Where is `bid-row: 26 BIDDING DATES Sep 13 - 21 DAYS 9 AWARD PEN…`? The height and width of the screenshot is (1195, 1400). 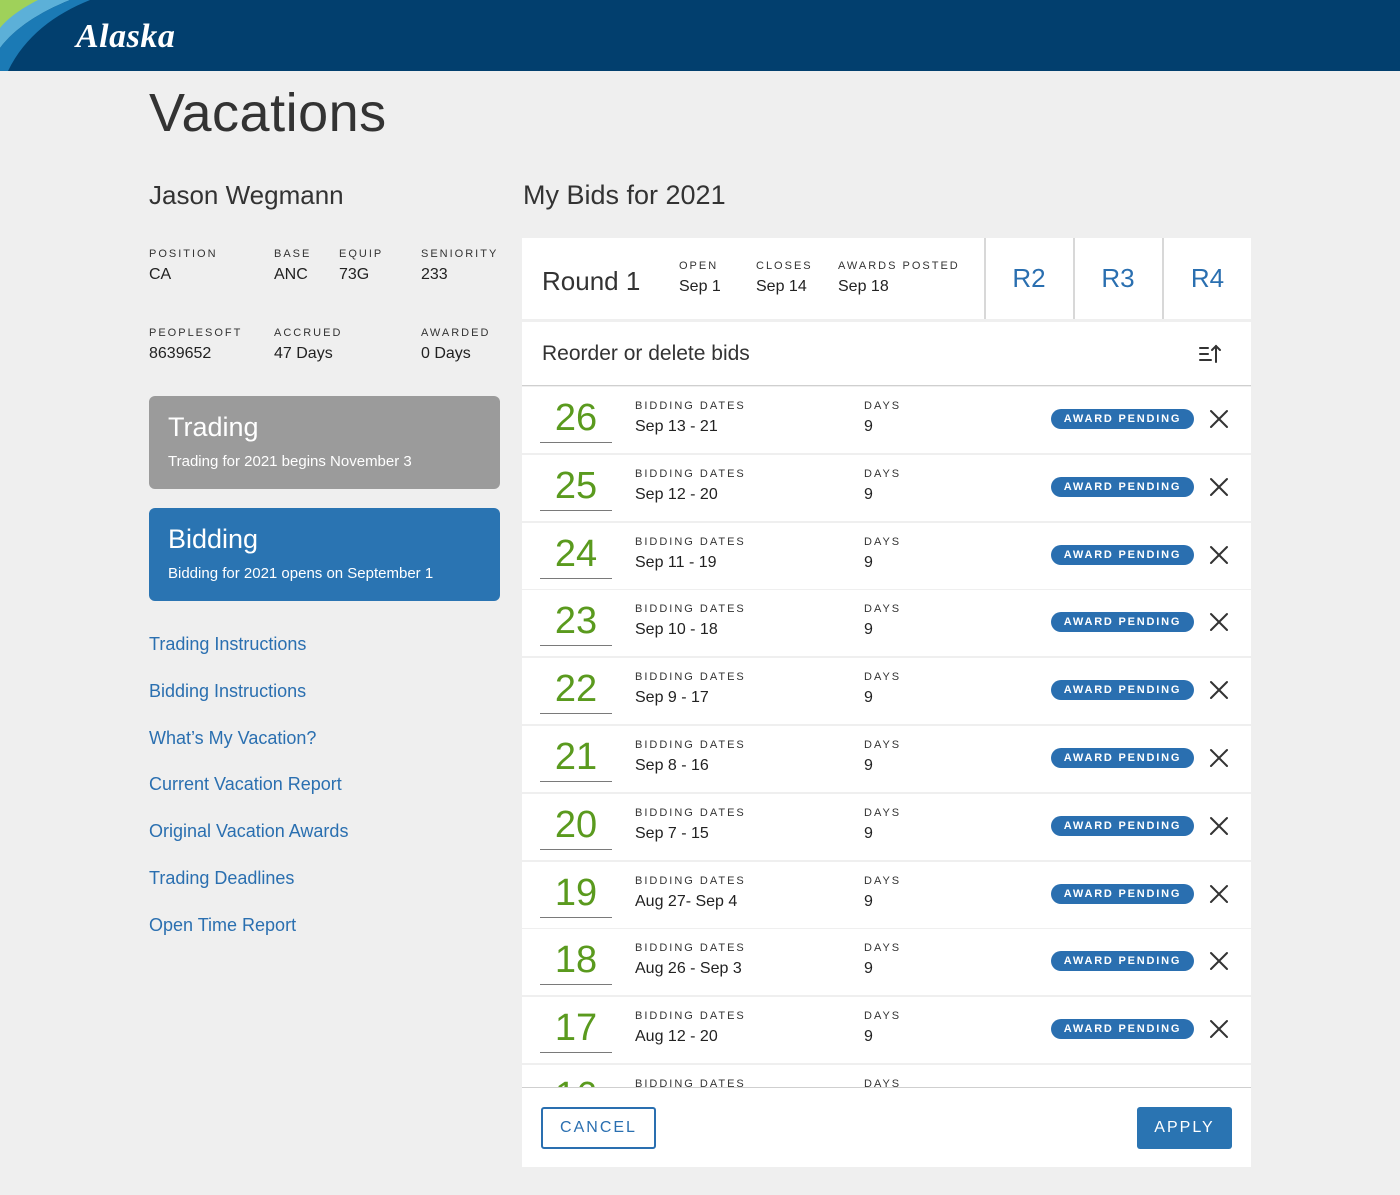 bid-row: 26 BIDDING DATES Sep 13 - 21 DAYS 9 AWARD PEN… is located at coordinates (886, 420).